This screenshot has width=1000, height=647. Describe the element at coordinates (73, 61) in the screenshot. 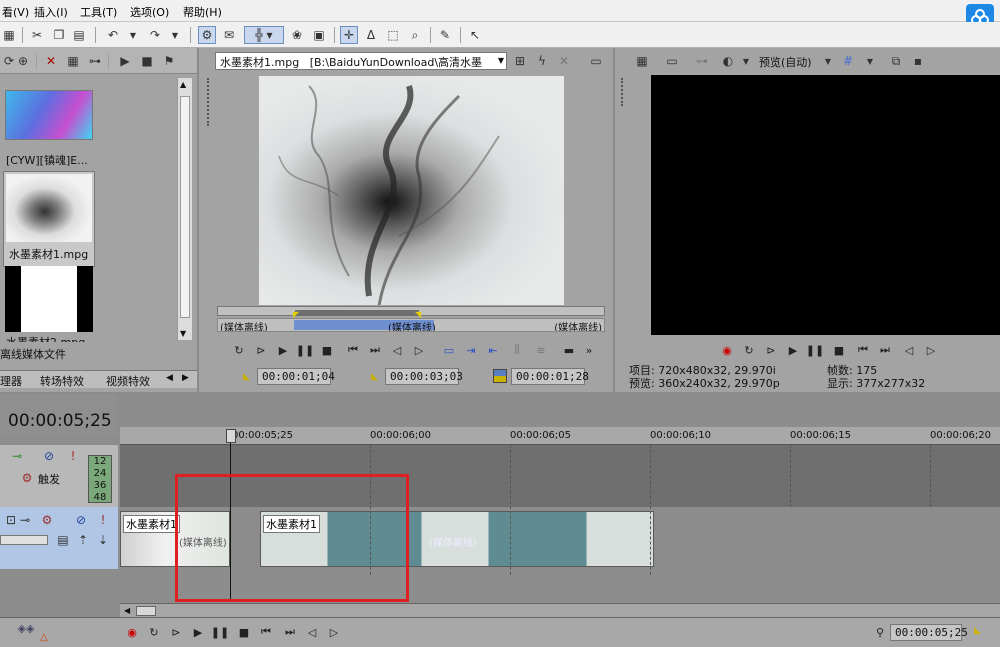

I see `properties-icon: ▦` at that location.